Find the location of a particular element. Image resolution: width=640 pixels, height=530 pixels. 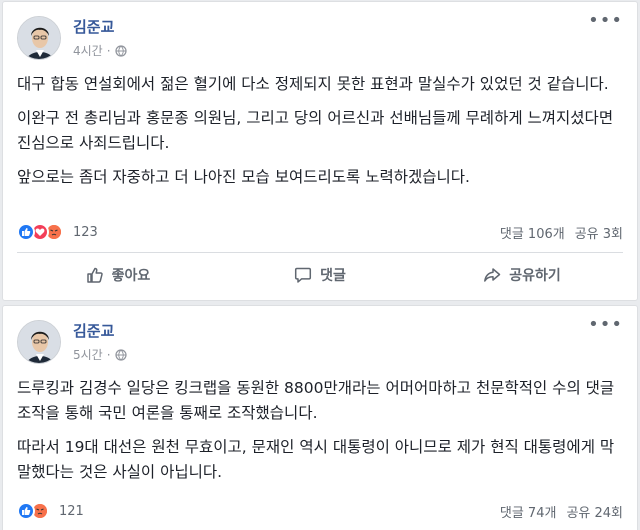

post-stats: 123 댓글 106개 공유 3회 is located at coordinates (320, 232).